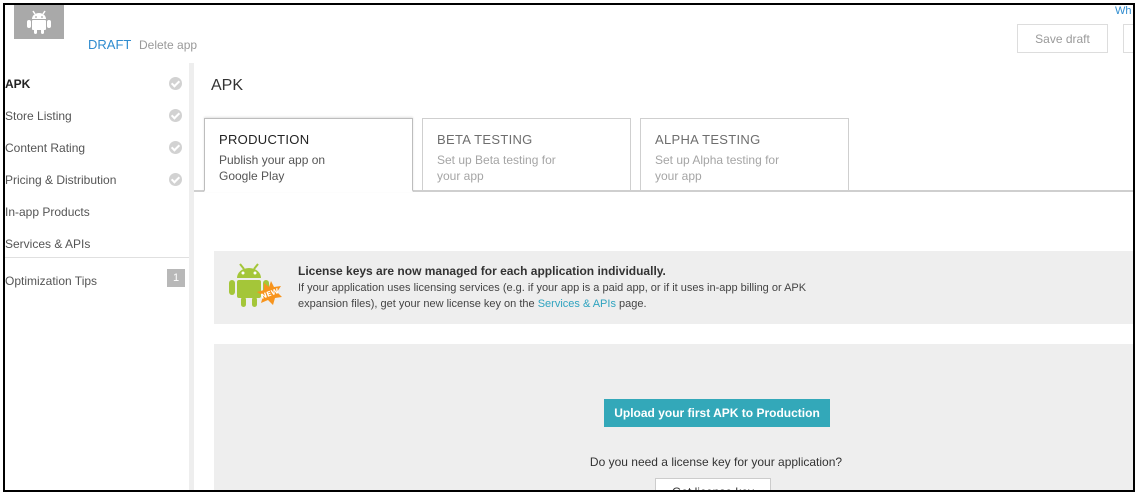 The height and width of the screenshot is (494, 1137). Describe the element at coordinates (1062, 38) in the screenshot. I see `save-draft-button: Save draft` at that location.